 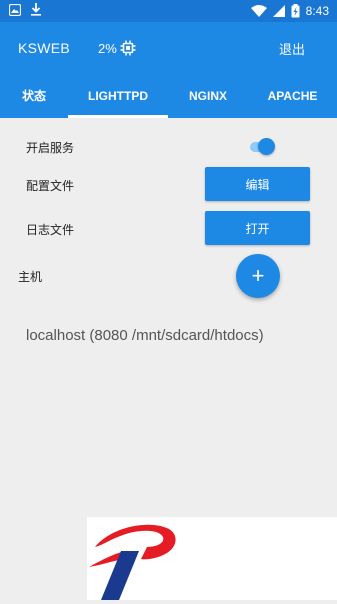 What do you see at coordinates (258, 11) in the screenshot?
I see `wifi-icon` at bounding box center [258, 11].